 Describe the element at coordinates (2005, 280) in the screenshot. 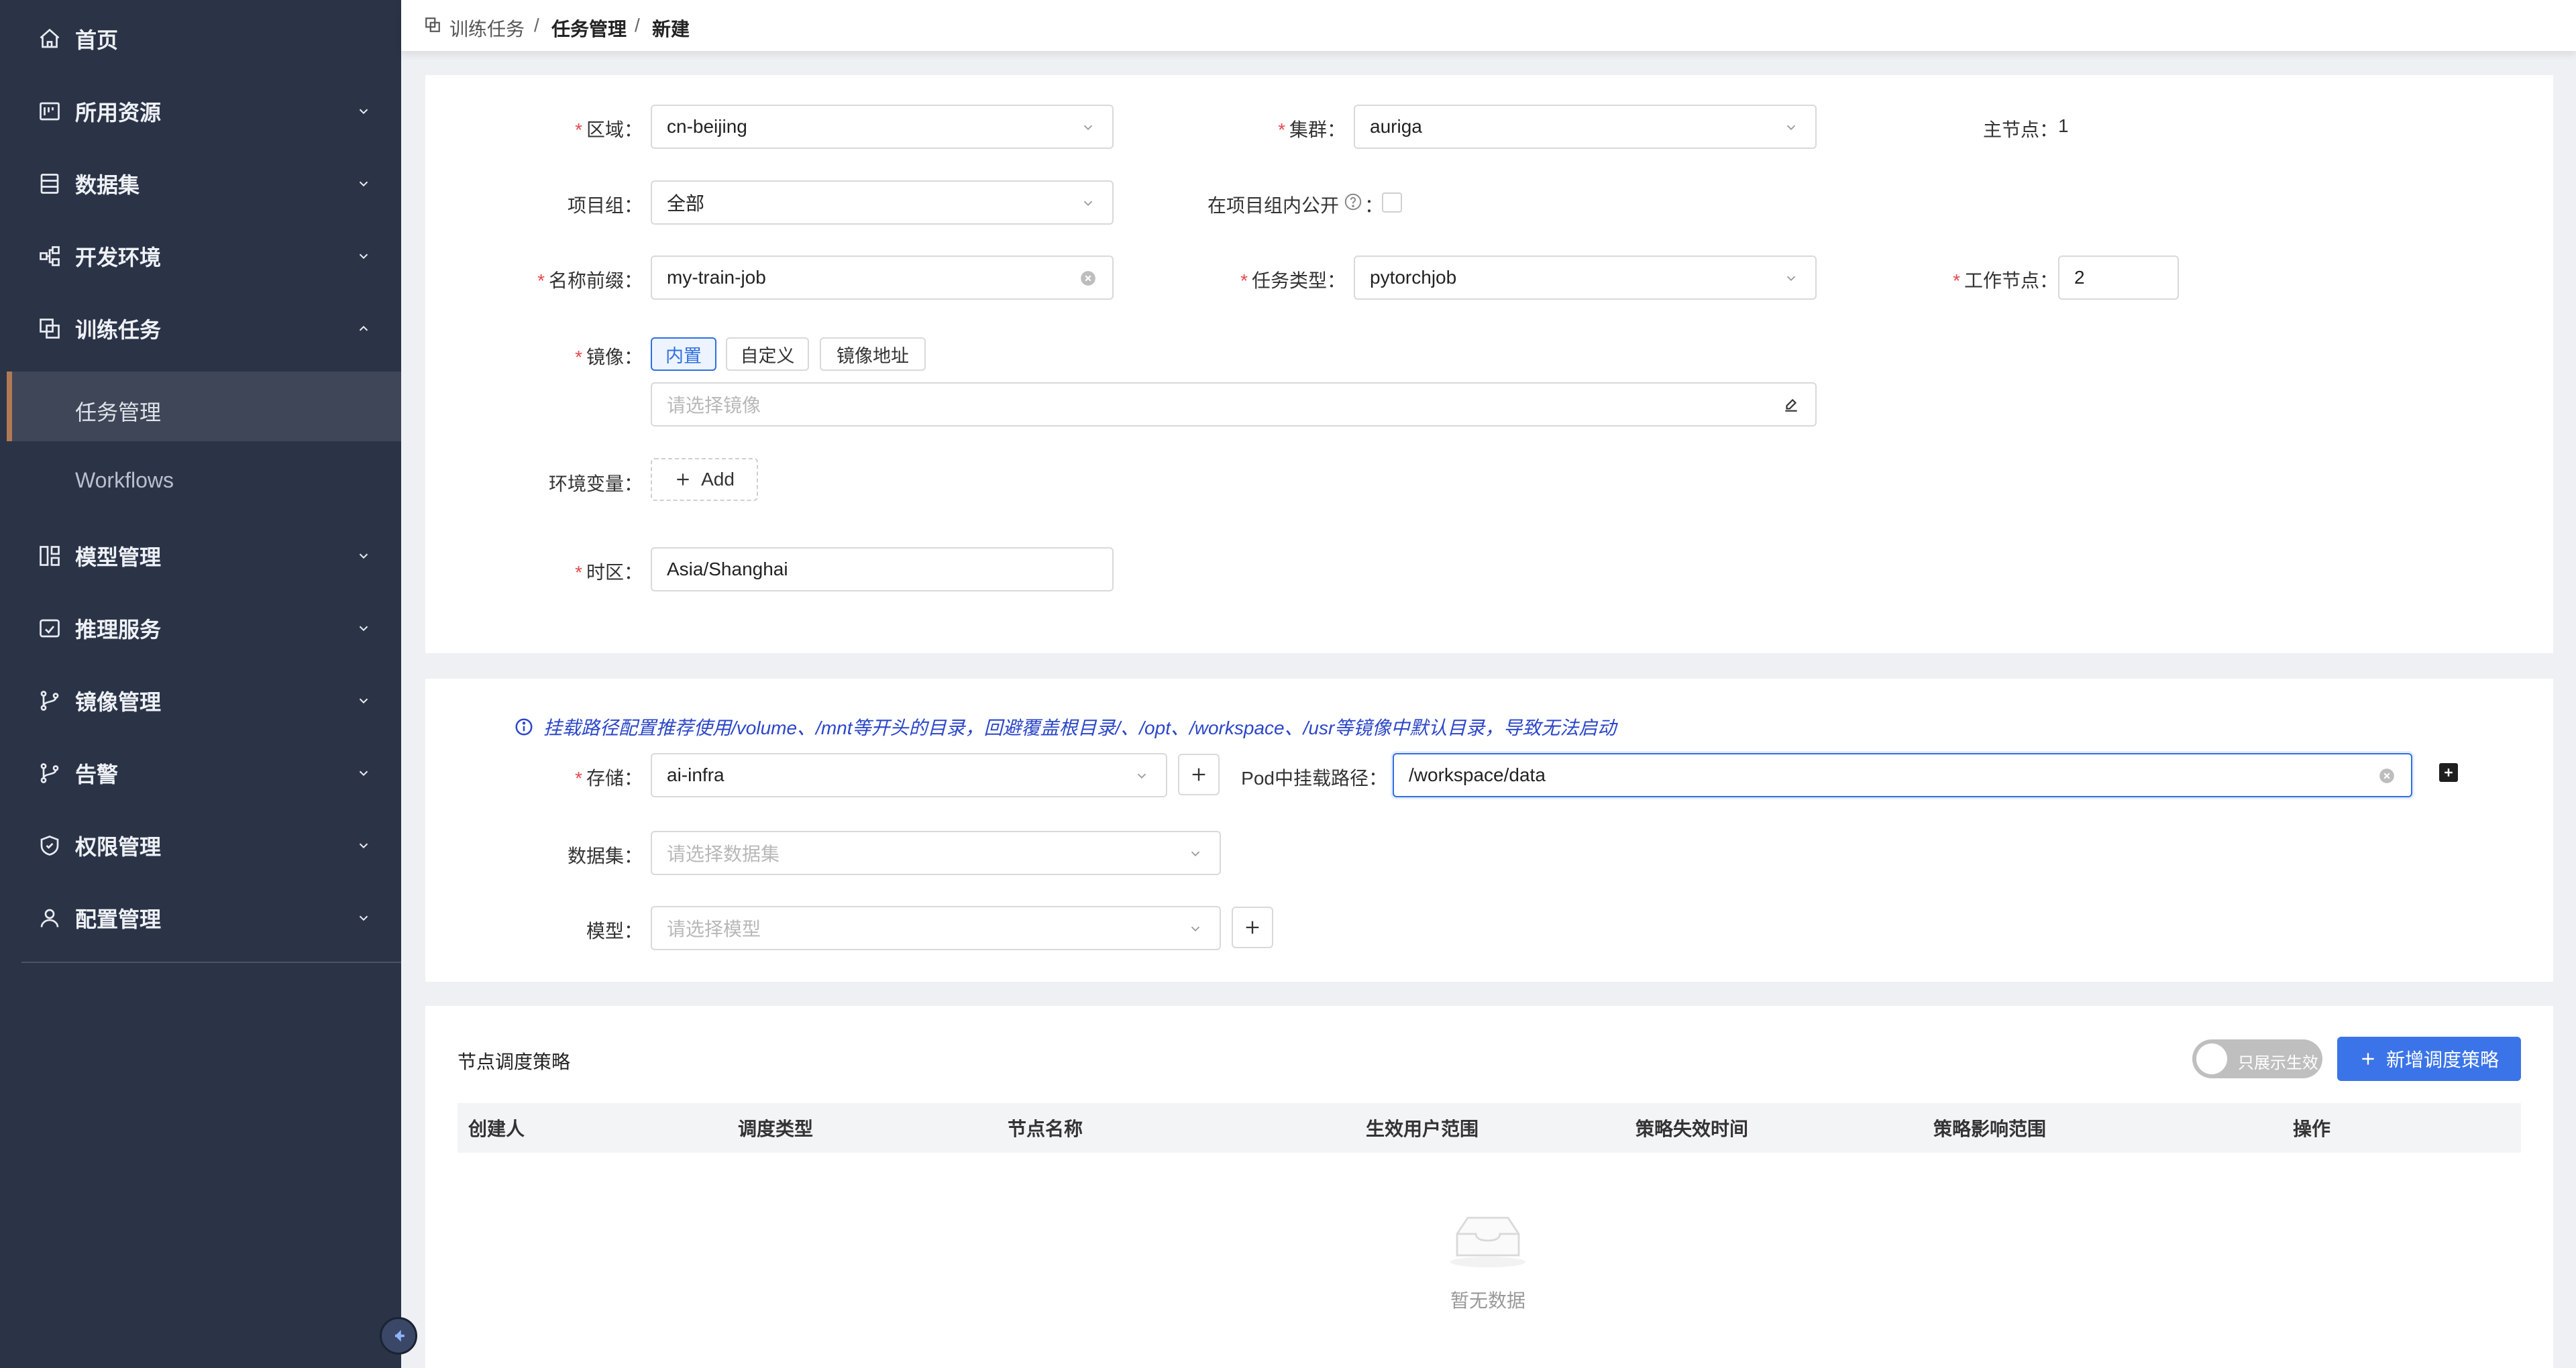

I see `worker-nodes-label: * 工作节点：` at that location.